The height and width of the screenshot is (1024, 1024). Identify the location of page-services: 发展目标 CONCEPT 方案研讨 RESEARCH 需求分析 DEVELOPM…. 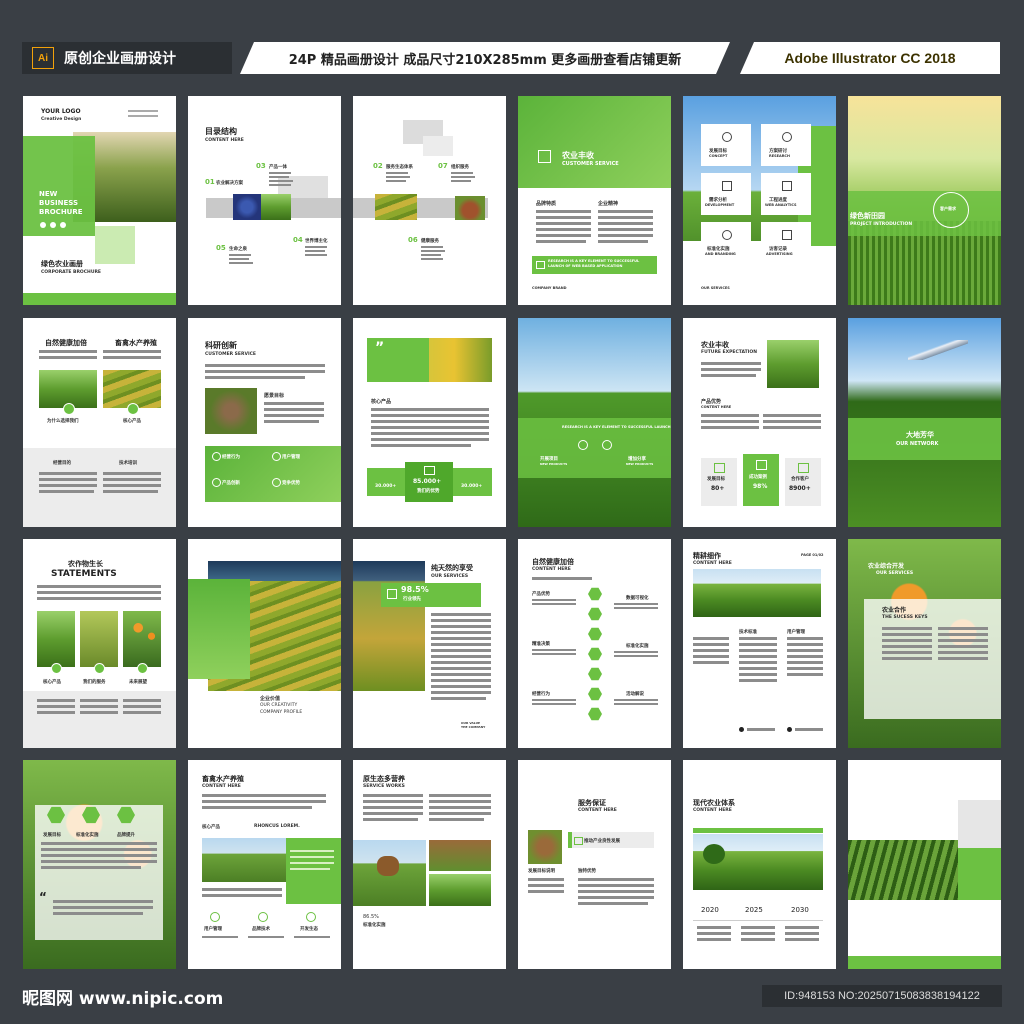
(759, 200).